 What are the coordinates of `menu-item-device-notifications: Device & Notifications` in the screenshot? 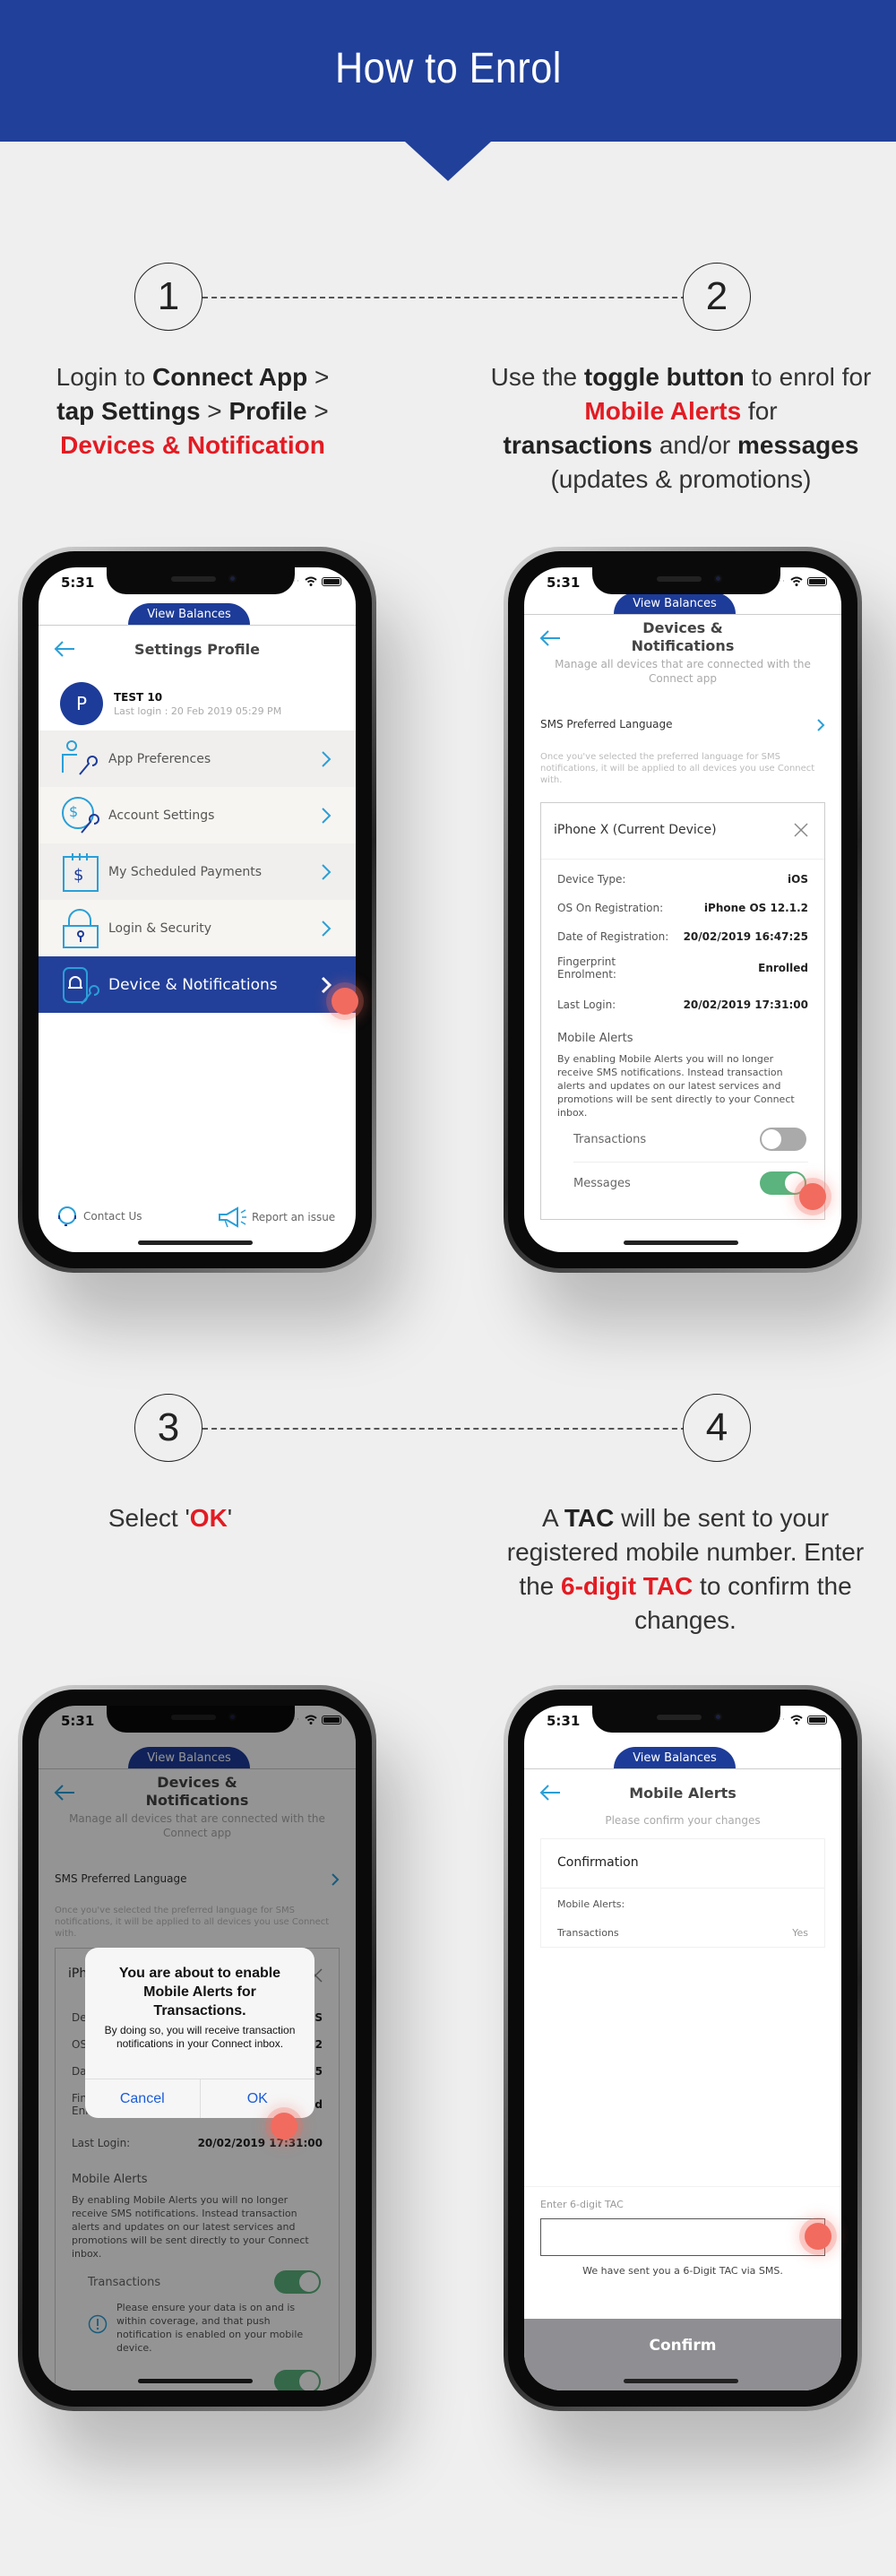 It's located at (197, 984).